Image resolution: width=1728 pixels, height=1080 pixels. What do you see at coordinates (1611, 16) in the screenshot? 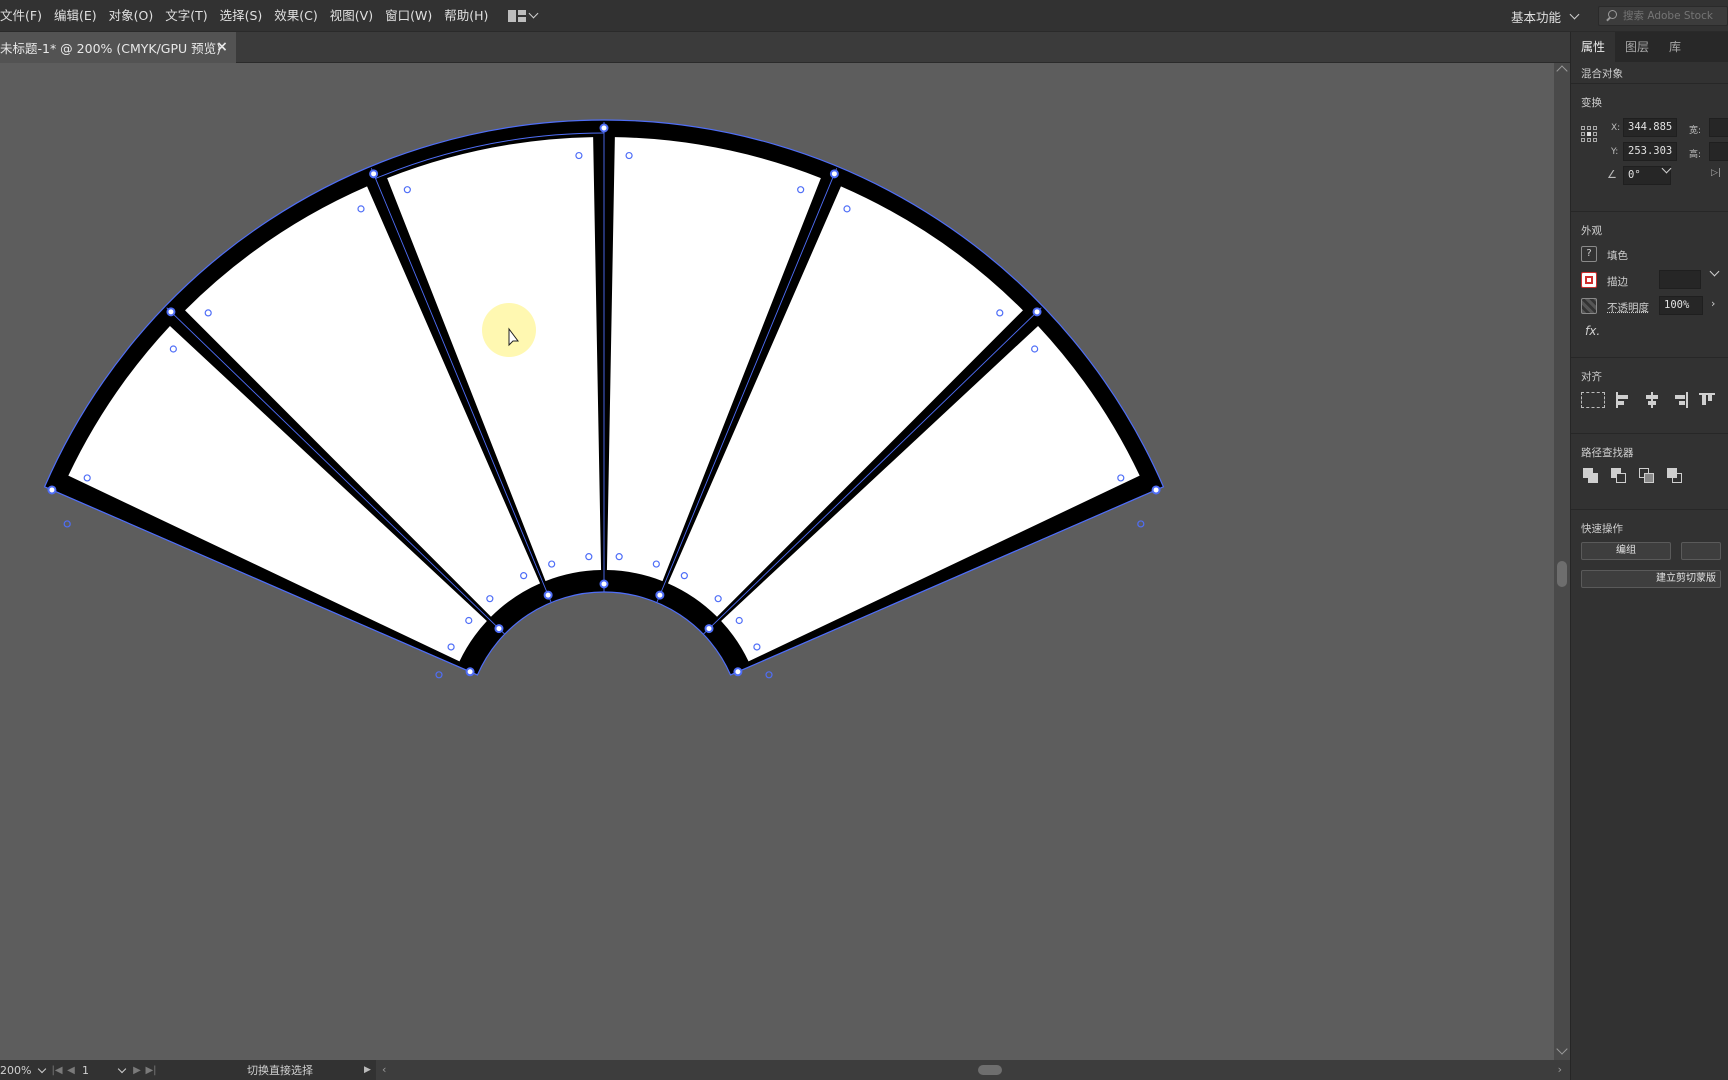
I see `search-icon` at bounding box center [1611, 16].